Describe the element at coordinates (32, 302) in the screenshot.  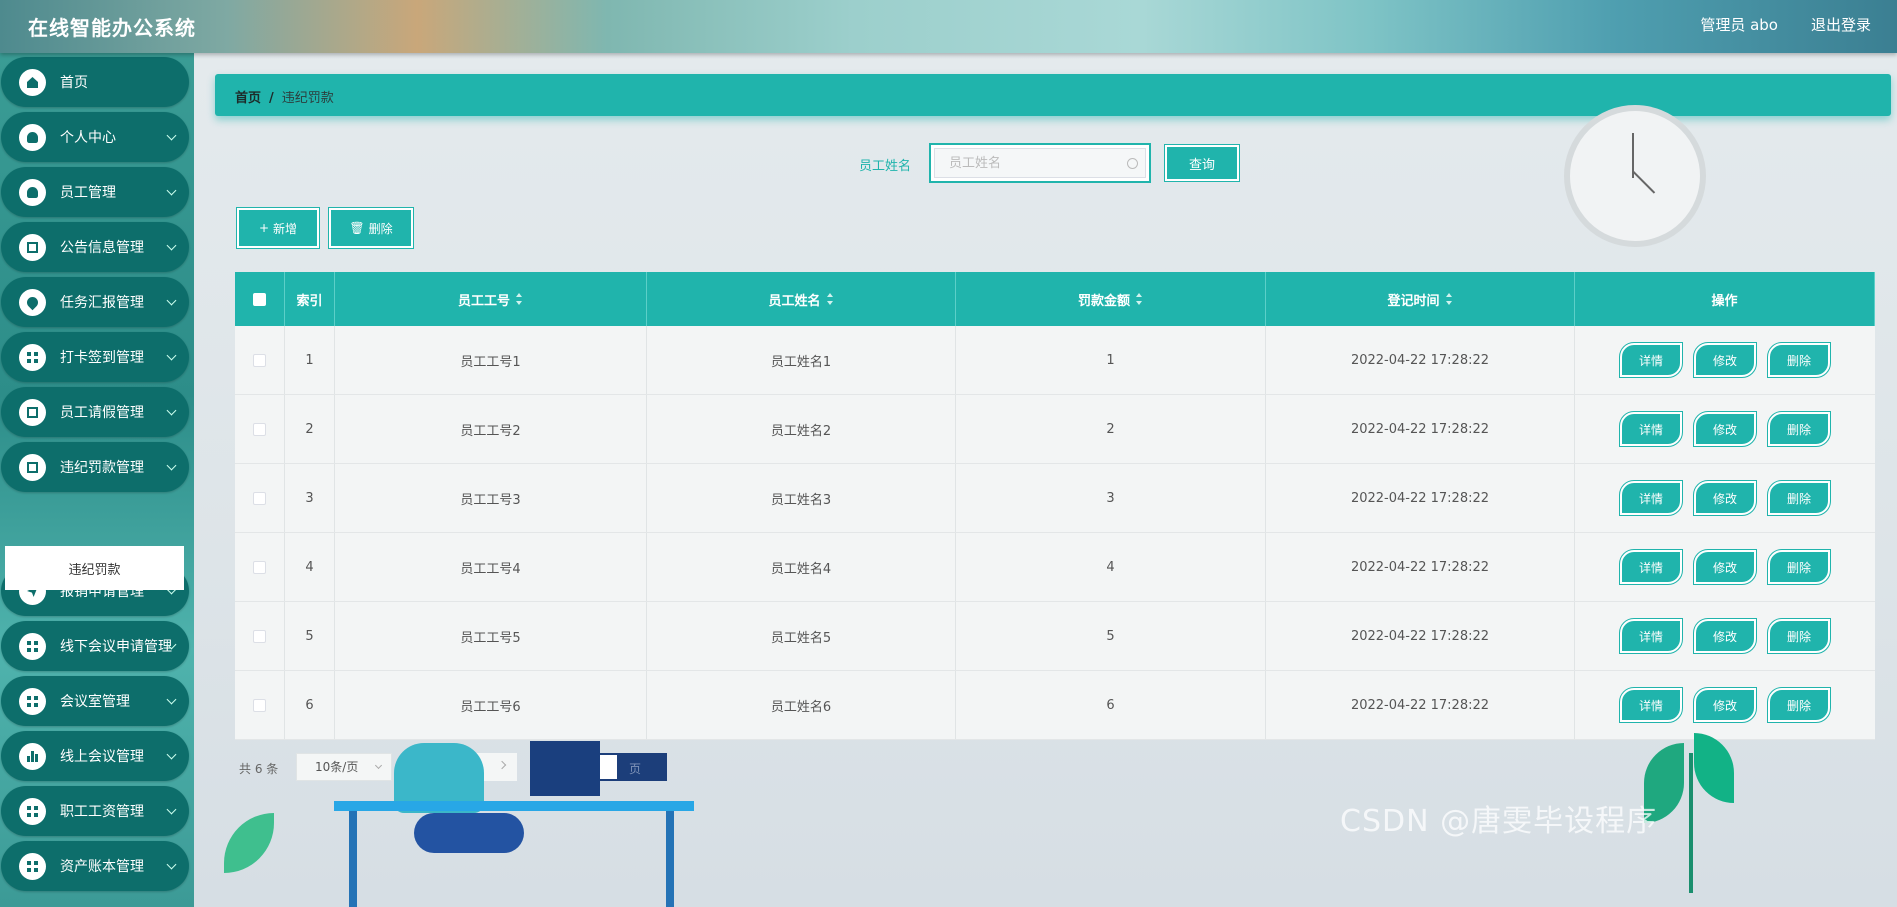
I see `pin-icon` at that location.